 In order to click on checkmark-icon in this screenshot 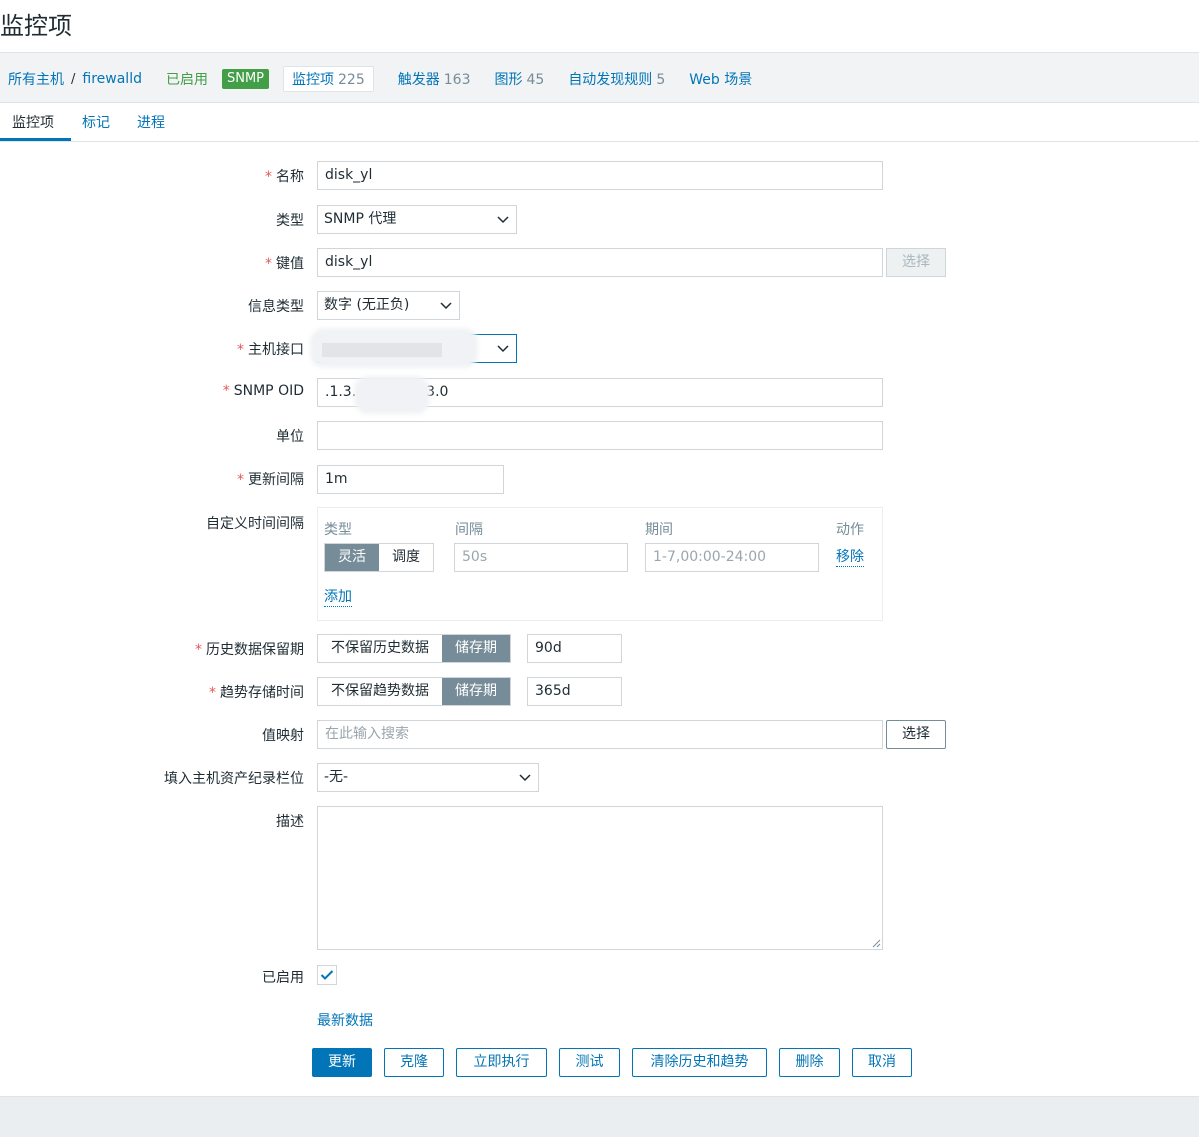, I will do `click(327, 975)`.